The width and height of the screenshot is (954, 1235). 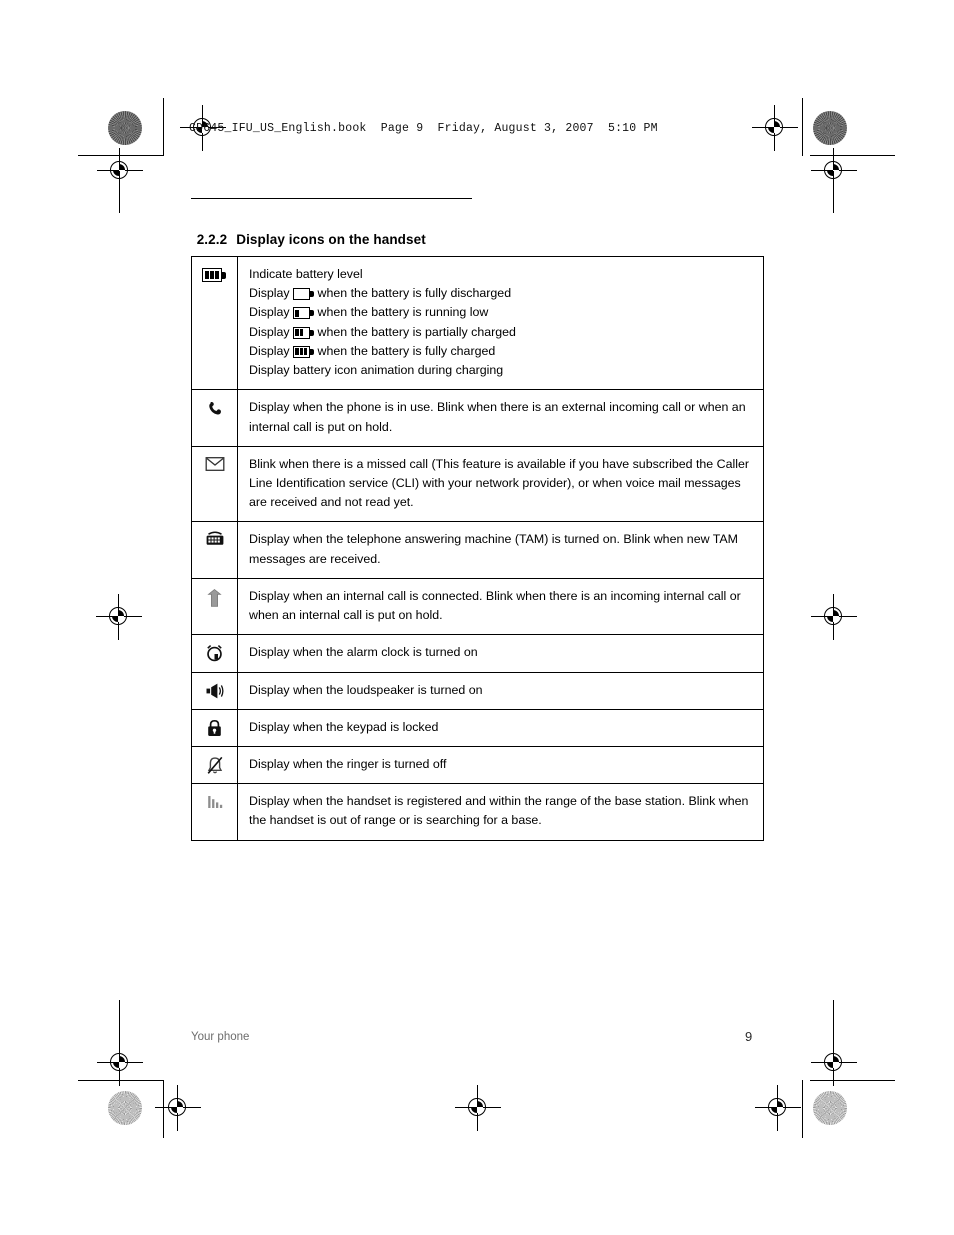 I want to click on crop-line-bottom-right-vertical, so click(x=803, y=1109).